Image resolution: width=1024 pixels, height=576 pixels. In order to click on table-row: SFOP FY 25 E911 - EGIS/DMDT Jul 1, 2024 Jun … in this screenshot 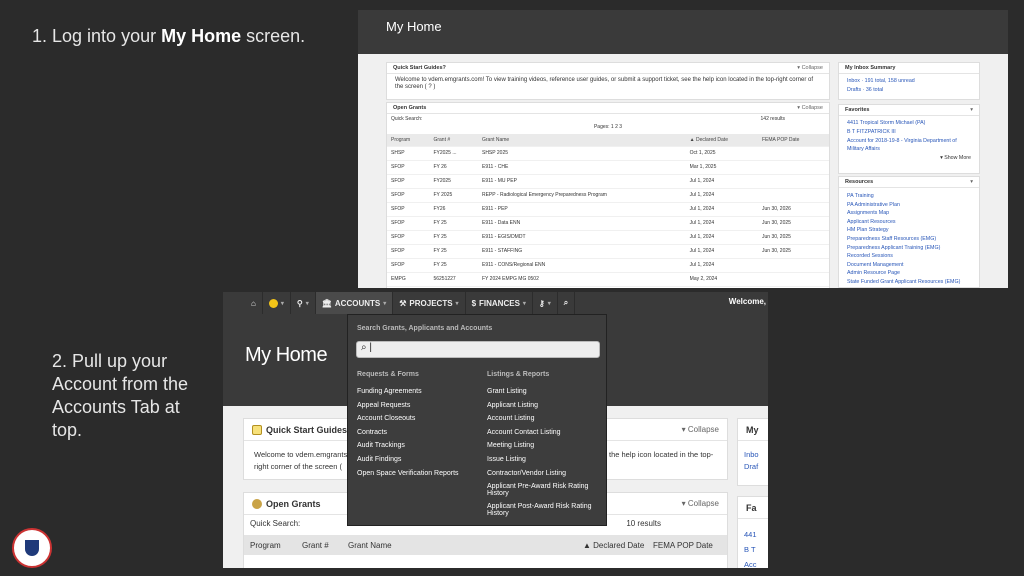, I will do `click(608, 237)`.